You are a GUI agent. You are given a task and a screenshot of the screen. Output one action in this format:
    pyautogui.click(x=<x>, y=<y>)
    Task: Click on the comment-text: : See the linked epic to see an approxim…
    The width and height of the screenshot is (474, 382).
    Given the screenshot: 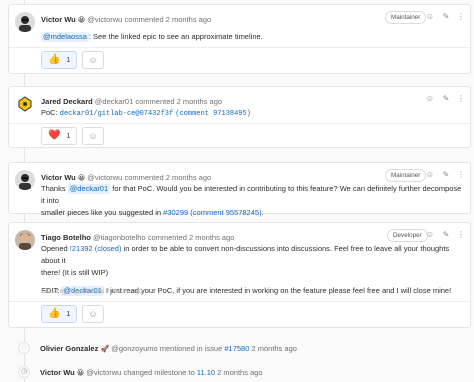 What is the action you would take?
    pyautogui.click(x=175, y=36)
    